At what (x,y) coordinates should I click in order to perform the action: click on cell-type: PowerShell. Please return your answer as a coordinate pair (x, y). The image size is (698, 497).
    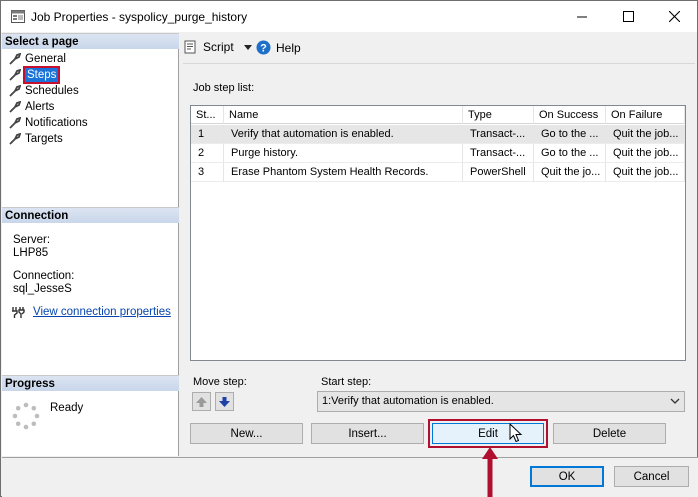
    Looking at the image, I should click on (498, 172).